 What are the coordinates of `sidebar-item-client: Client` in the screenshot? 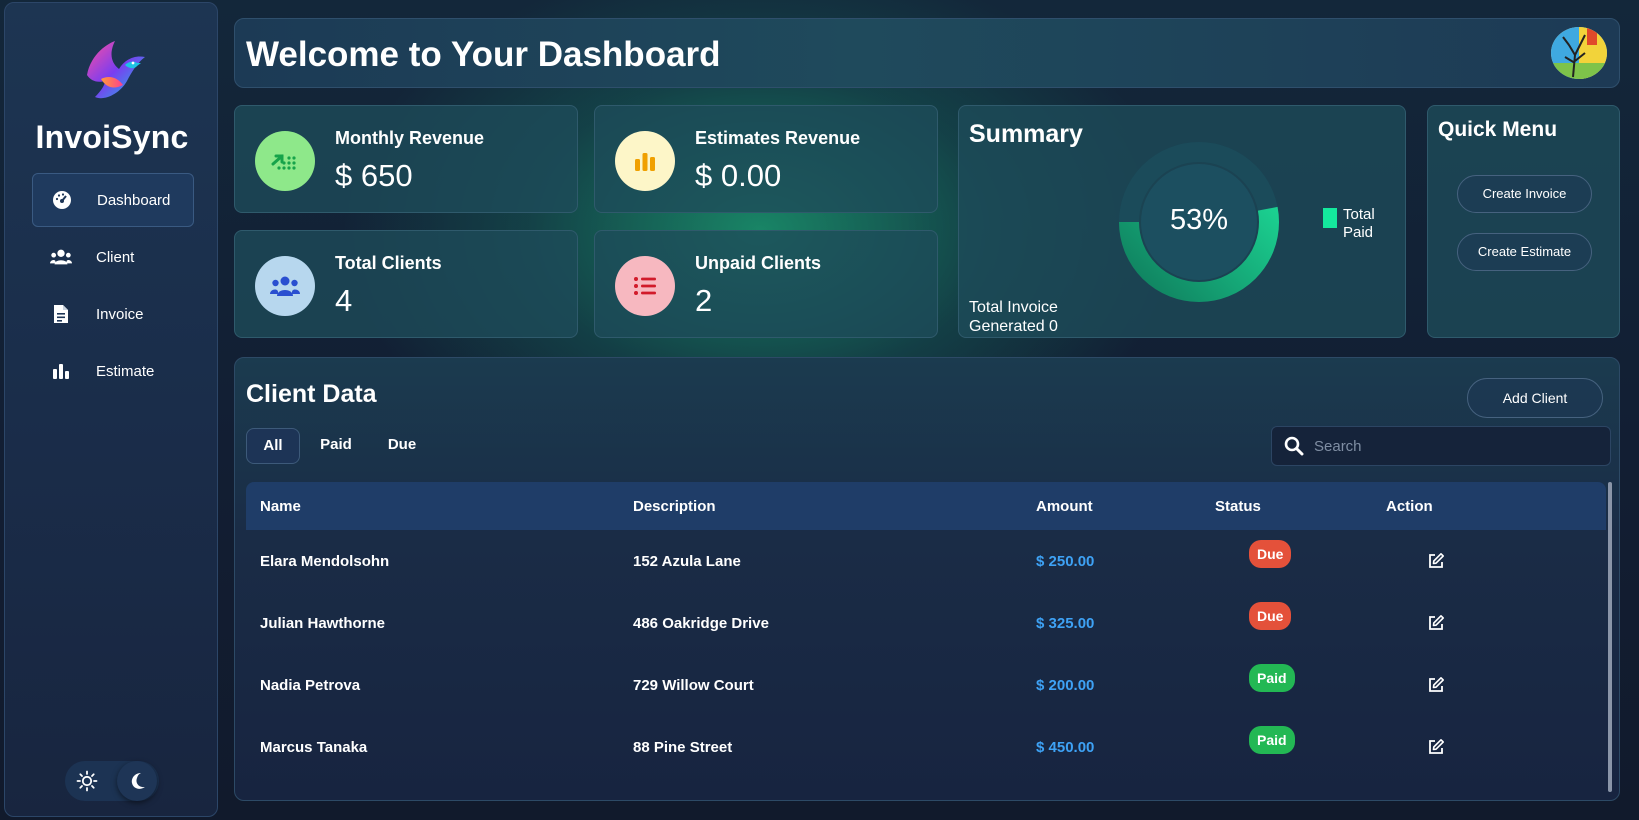 It's located at (113, 257).